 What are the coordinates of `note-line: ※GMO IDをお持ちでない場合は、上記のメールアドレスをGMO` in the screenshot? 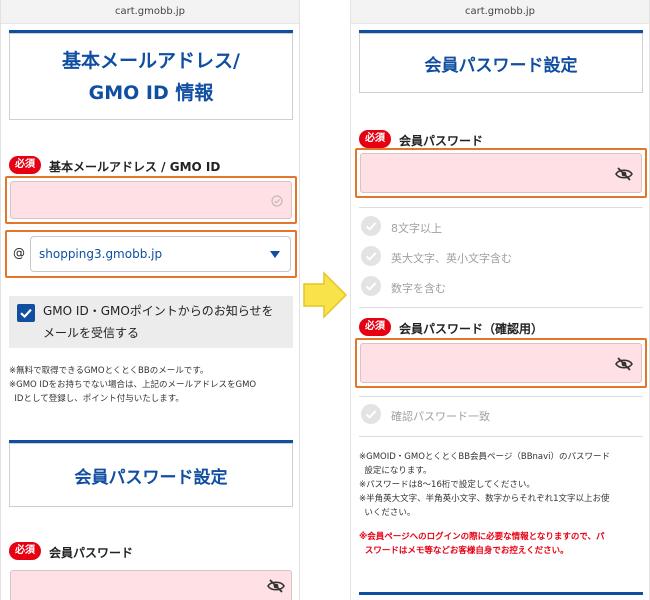 It's located at (133, 385).